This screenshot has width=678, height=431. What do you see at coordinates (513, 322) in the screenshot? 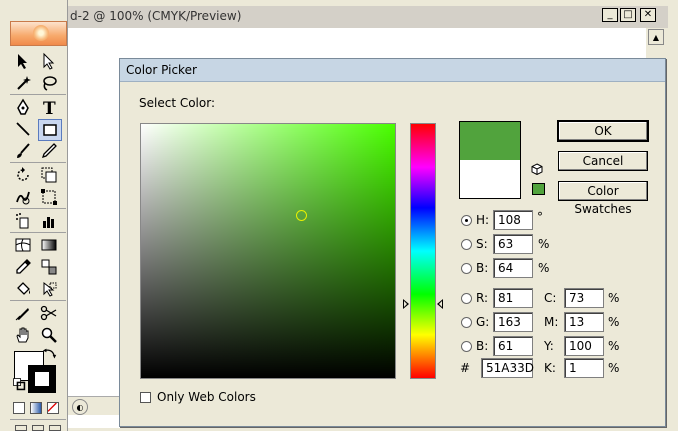
I see `green-field: 163` at bounding box center [513, 322].